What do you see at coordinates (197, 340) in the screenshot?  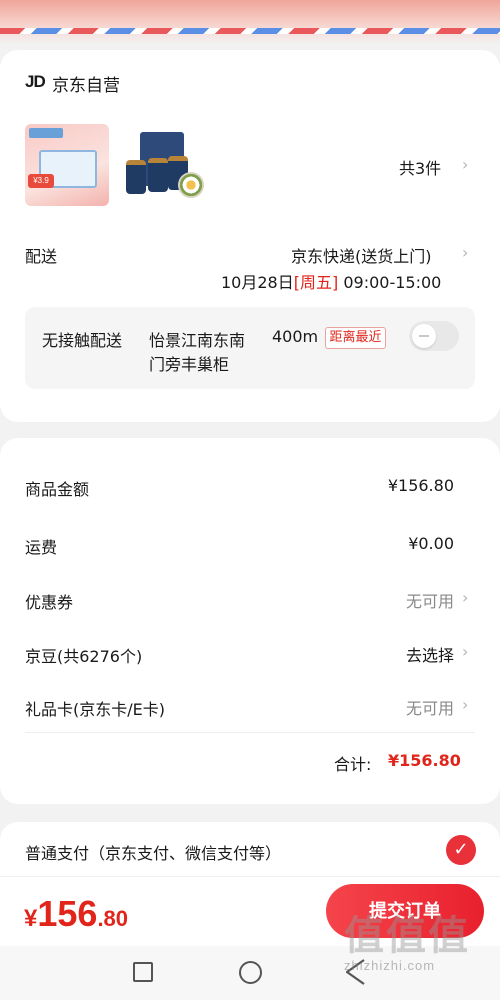 I see `locker-name-line1: 怡景江南东南` at bounding box center [197, 340].